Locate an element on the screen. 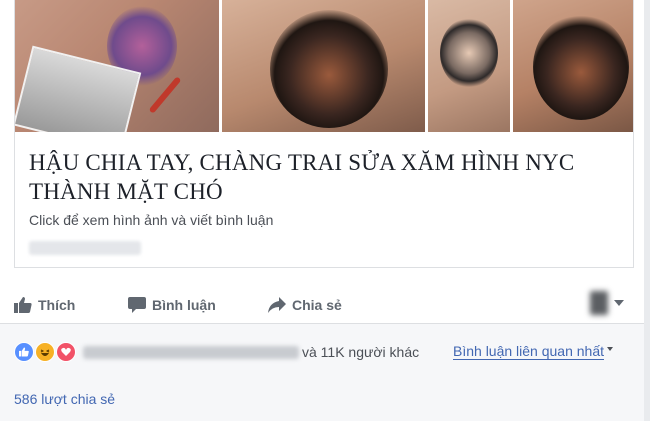 Image resolution: width=650 pixels, height=421 pixels. post-as-selector is located at coordinates (607, 303).